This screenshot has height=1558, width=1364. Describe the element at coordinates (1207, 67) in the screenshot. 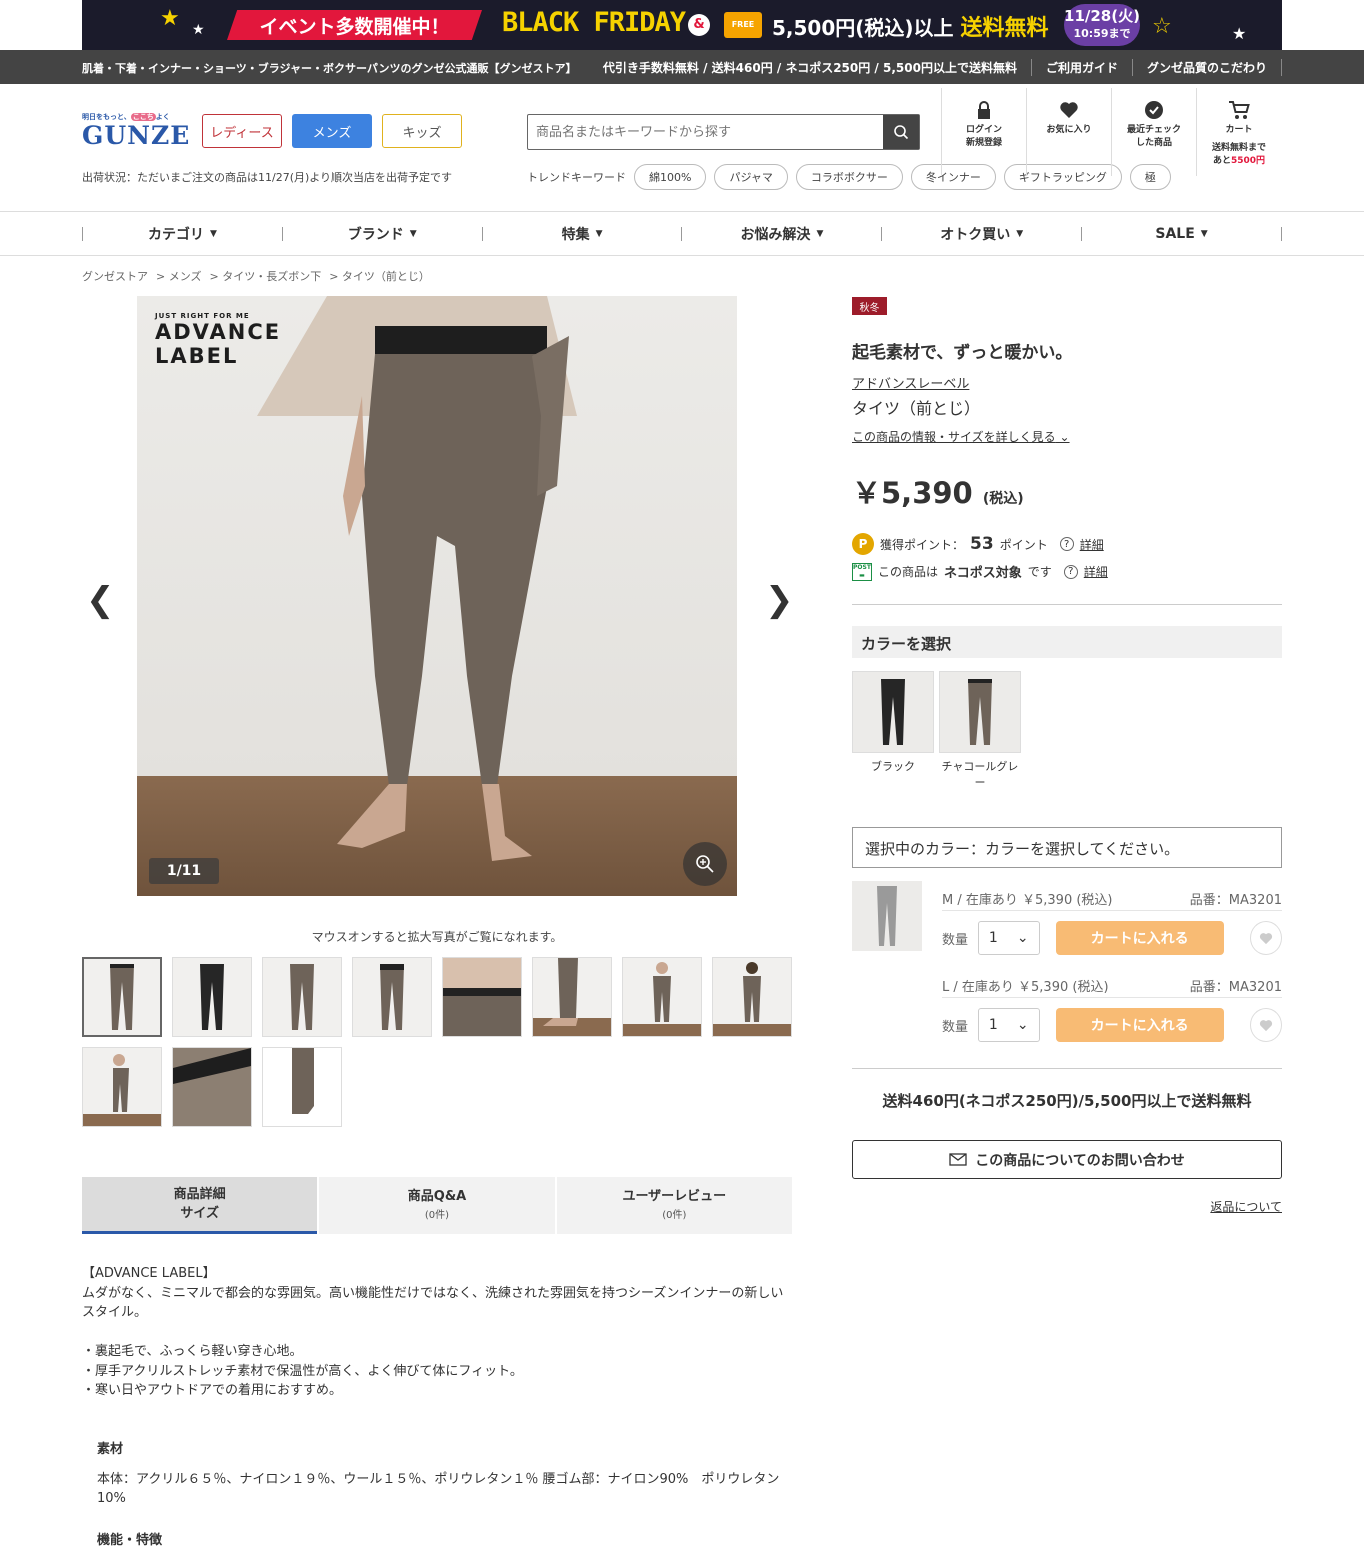

I see `quality-link: グンゼ品質のこだわり` at that location.